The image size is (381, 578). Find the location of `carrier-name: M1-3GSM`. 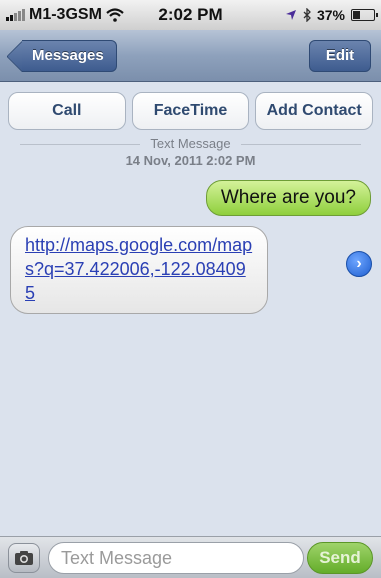

carrier-name: M1-3GSM is located at coordinates (65, 14).